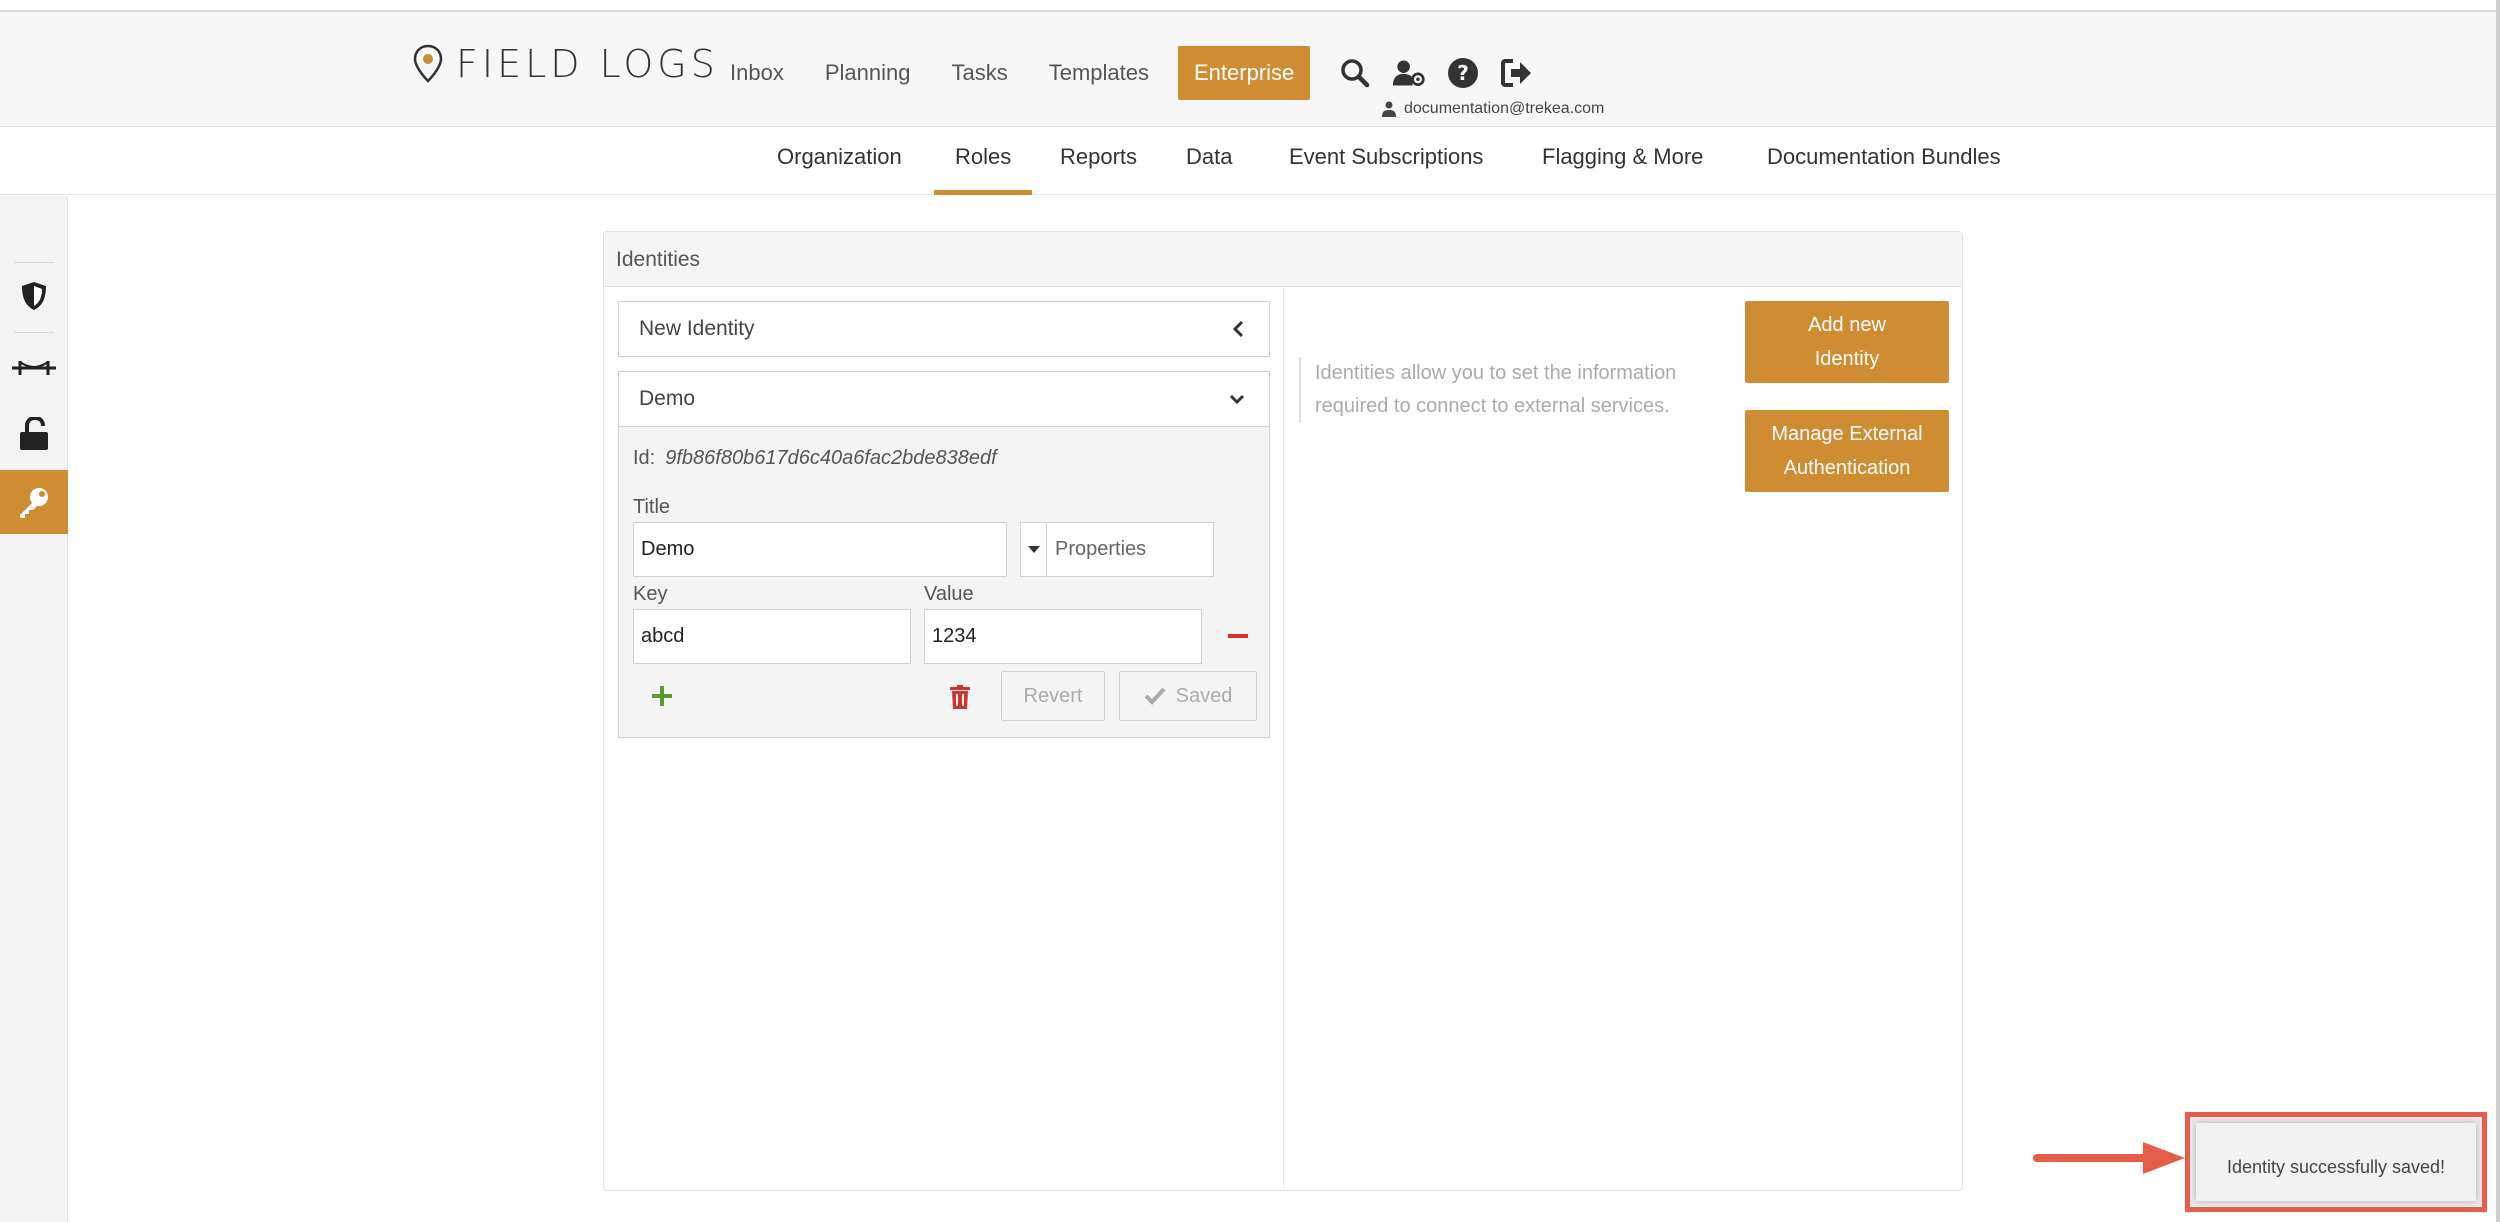  What do you see at coordinates (983, 161) in the screenshot?
I see `tab-roles: Roles` at bounding box center [983, 161].